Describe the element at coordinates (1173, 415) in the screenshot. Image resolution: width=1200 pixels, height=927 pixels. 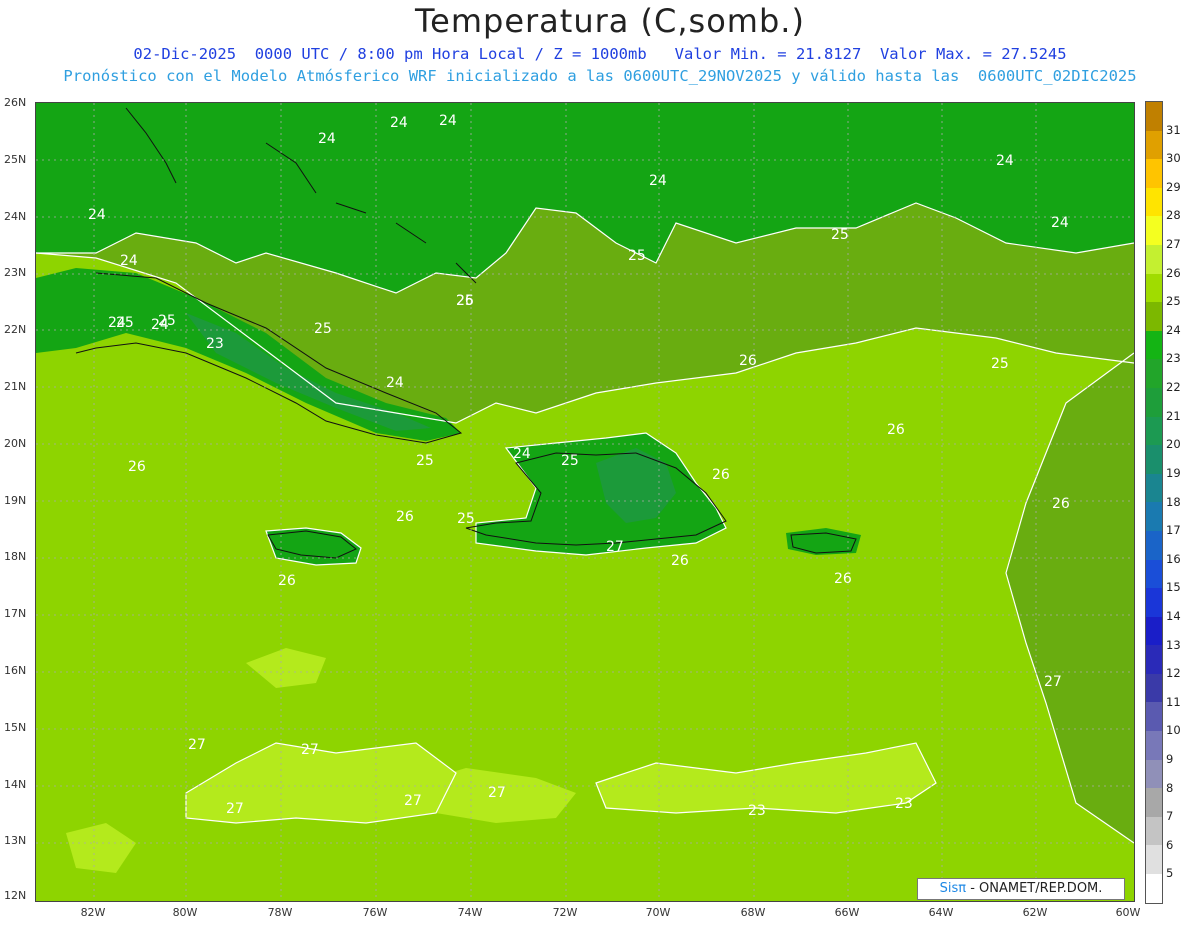
I see `colorbar-label: 21` at that location.